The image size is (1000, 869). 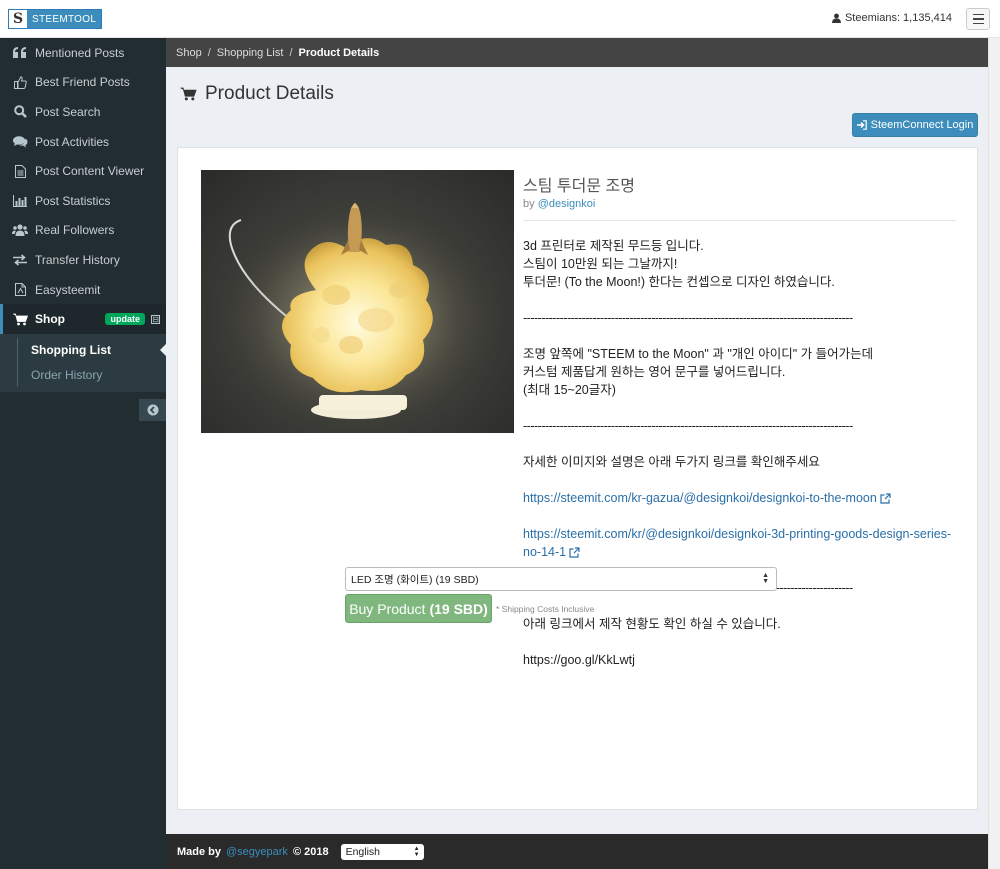 I want to click on sidebar-item-label: Post Statistics, so click(x=73, y=200).